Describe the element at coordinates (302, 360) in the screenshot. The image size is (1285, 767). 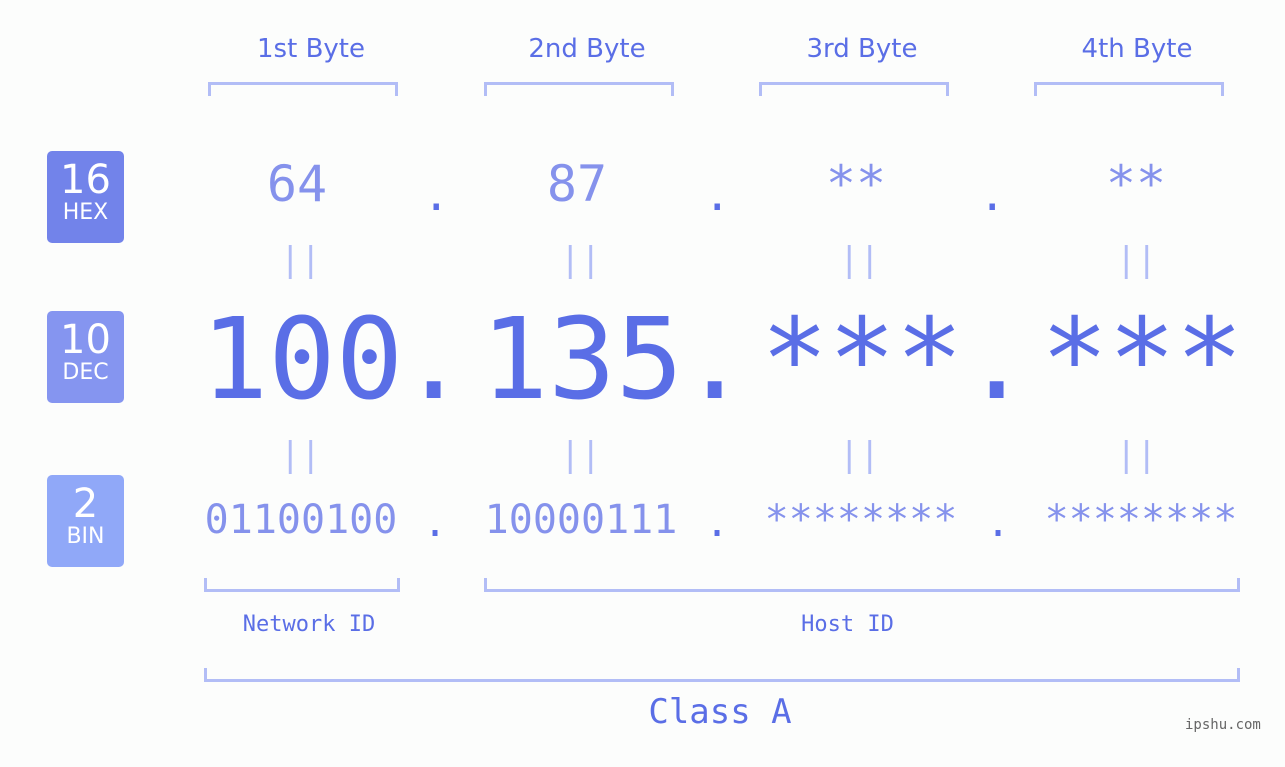
I see `dec-byte-1: 100` at that location.